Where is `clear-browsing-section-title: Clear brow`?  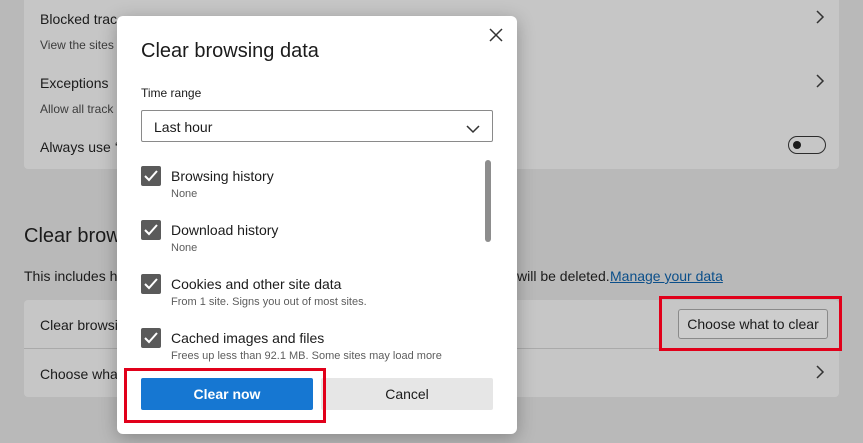 clear-browsing-section-title: Clear brow is located at coordinates (72, 236).